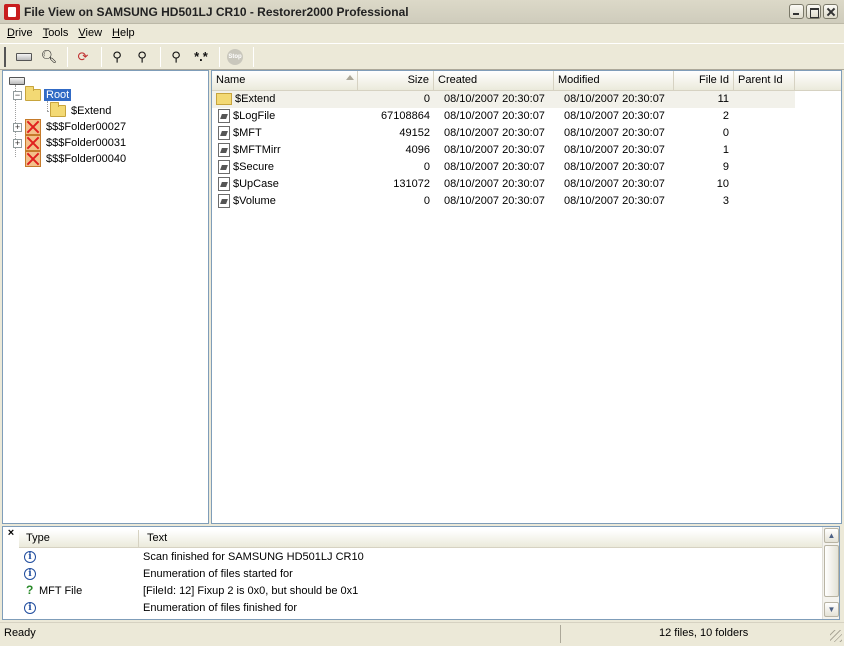 The height and width of the screenshot is (646, 844). Describe the element at coordinates (426, 167) in the screenshot. I see `cell-size: 0` at that location.